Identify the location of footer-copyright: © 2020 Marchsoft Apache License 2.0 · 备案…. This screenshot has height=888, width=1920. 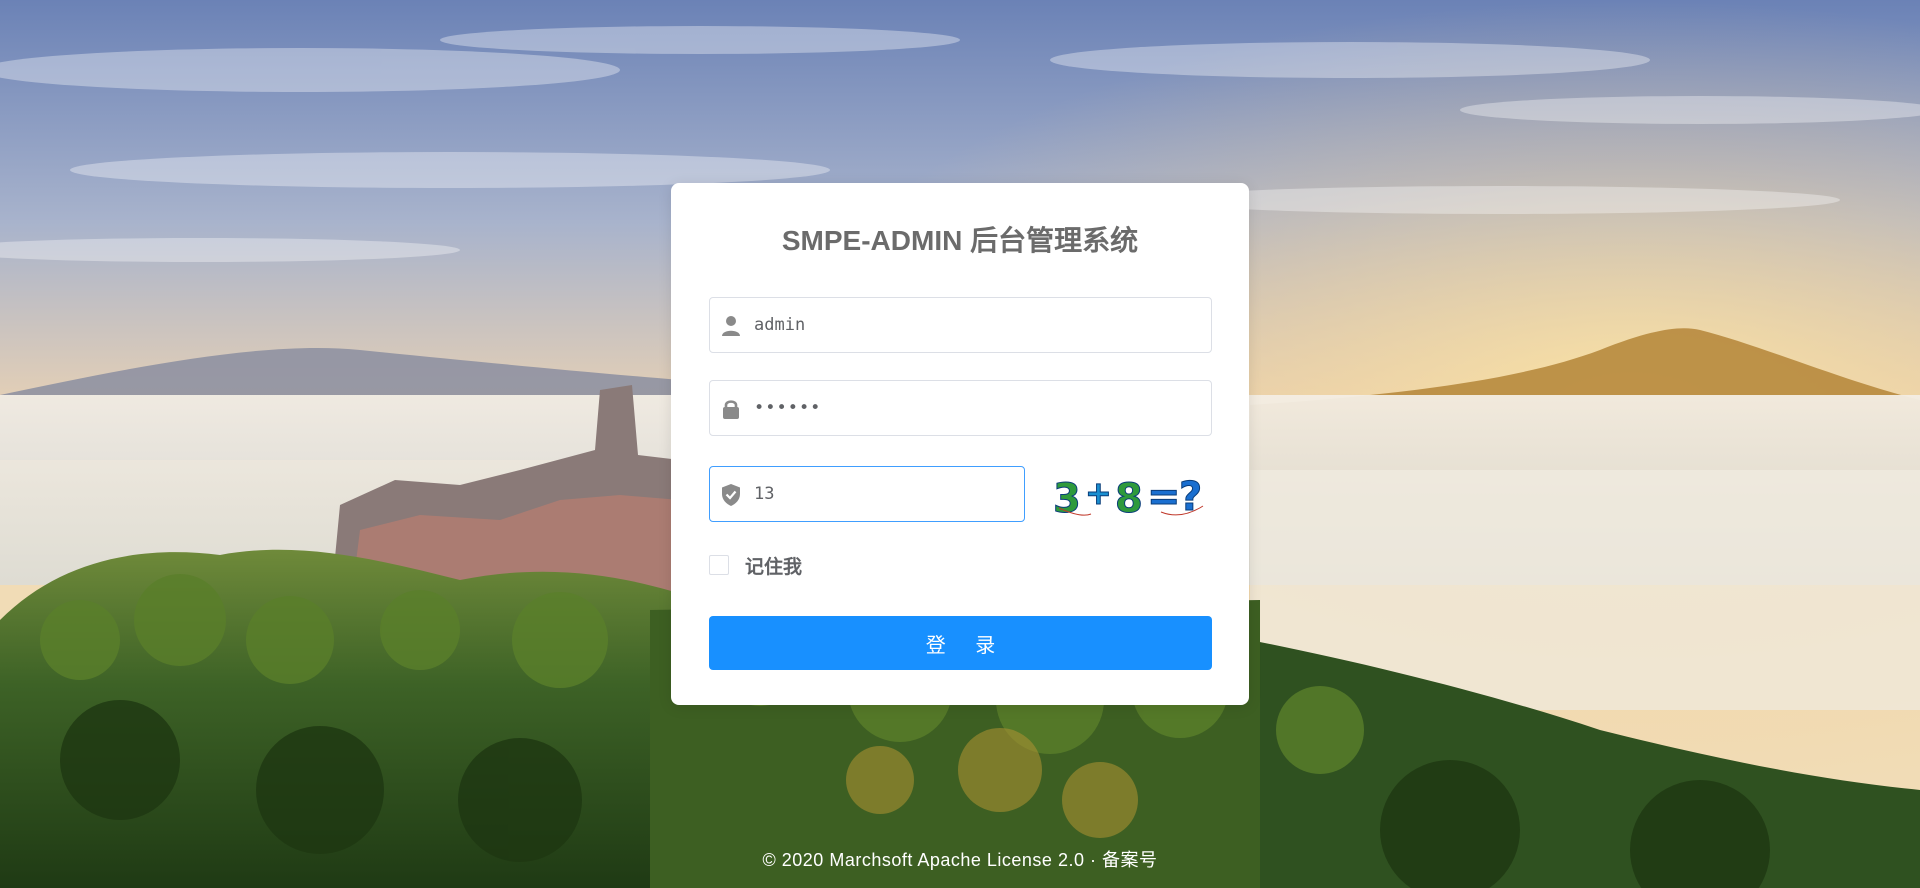
(960, 860).